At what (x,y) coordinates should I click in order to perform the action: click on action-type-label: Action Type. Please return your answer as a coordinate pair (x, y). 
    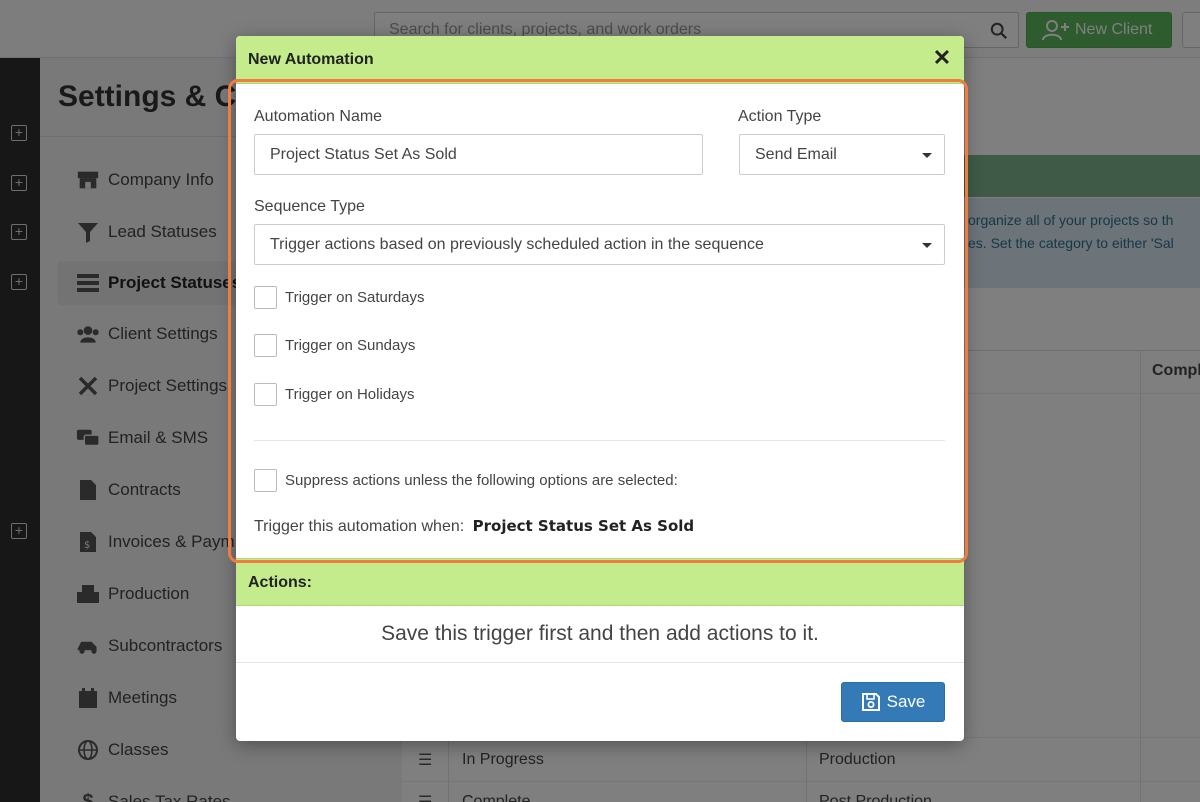
    Looking at the image, I should click on (780, 116).